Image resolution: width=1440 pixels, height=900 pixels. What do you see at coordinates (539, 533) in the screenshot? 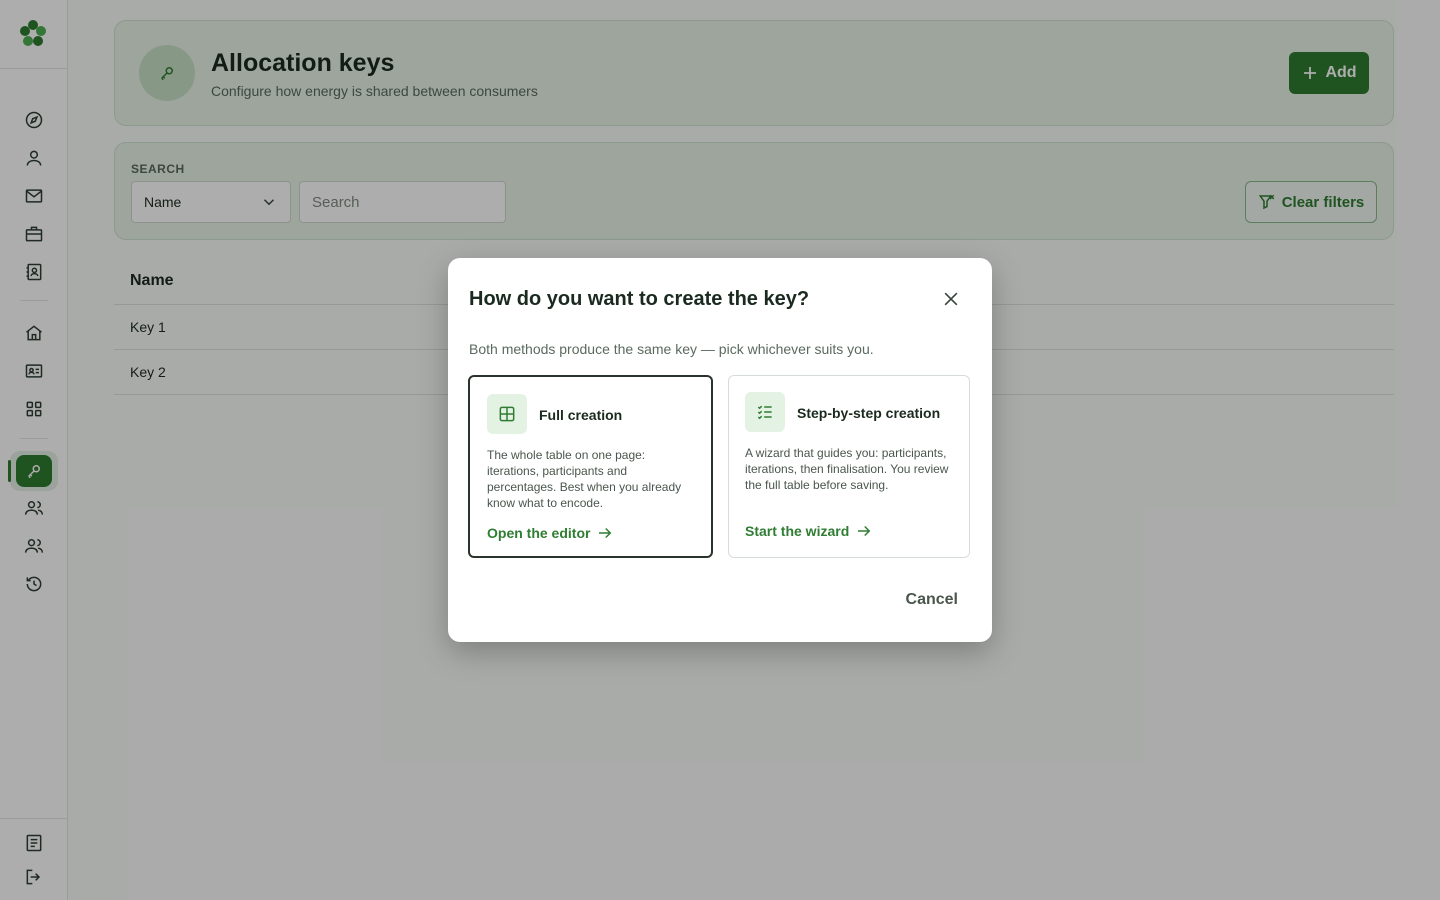
I see `open-editor-label: Open the editor` at bounding box center [539, 533].